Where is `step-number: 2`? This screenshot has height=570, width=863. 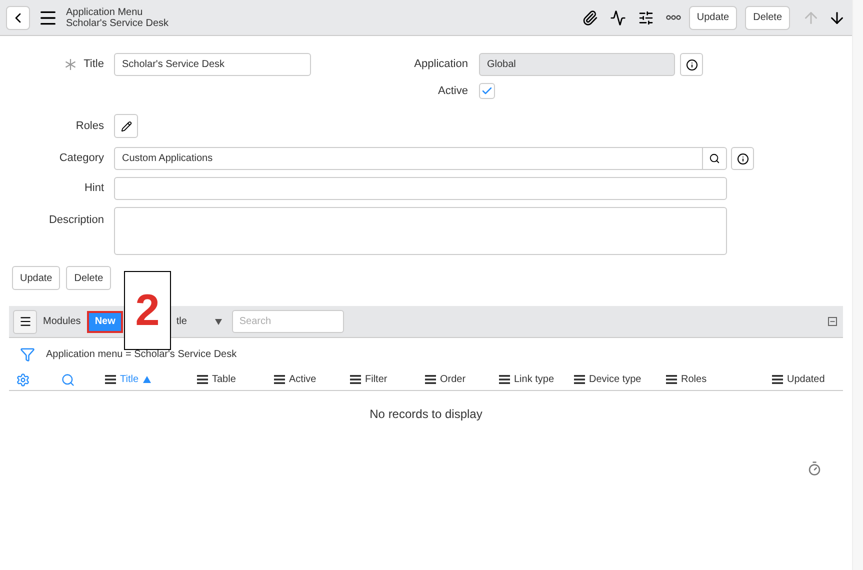
step-number: 2 is located at coordinates (147, 310).